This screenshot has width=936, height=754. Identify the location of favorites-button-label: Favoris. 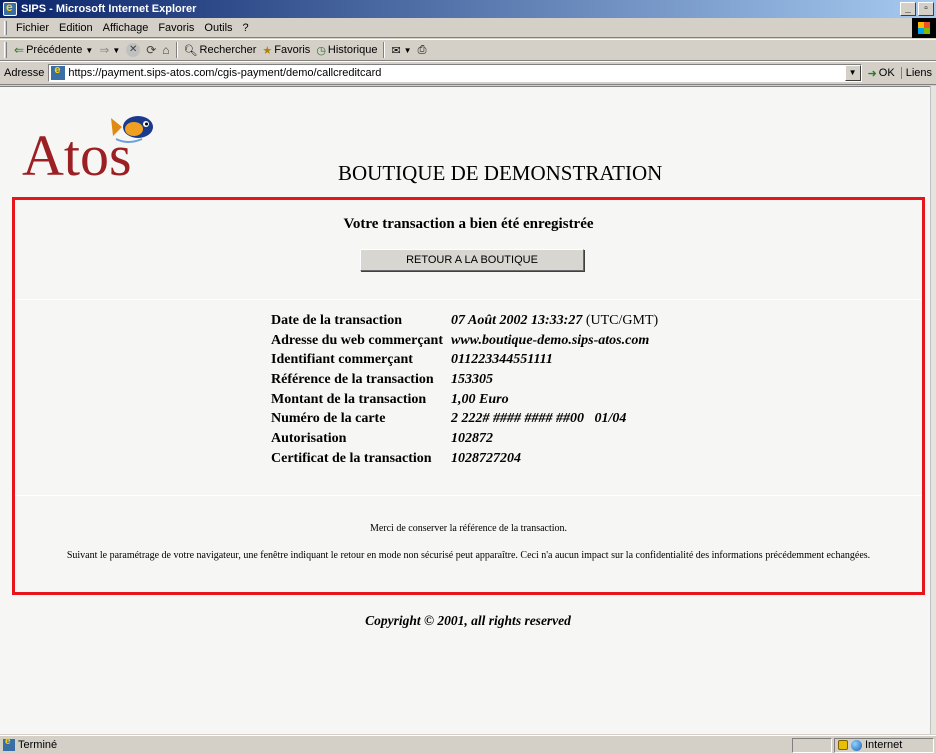
(292, 50).